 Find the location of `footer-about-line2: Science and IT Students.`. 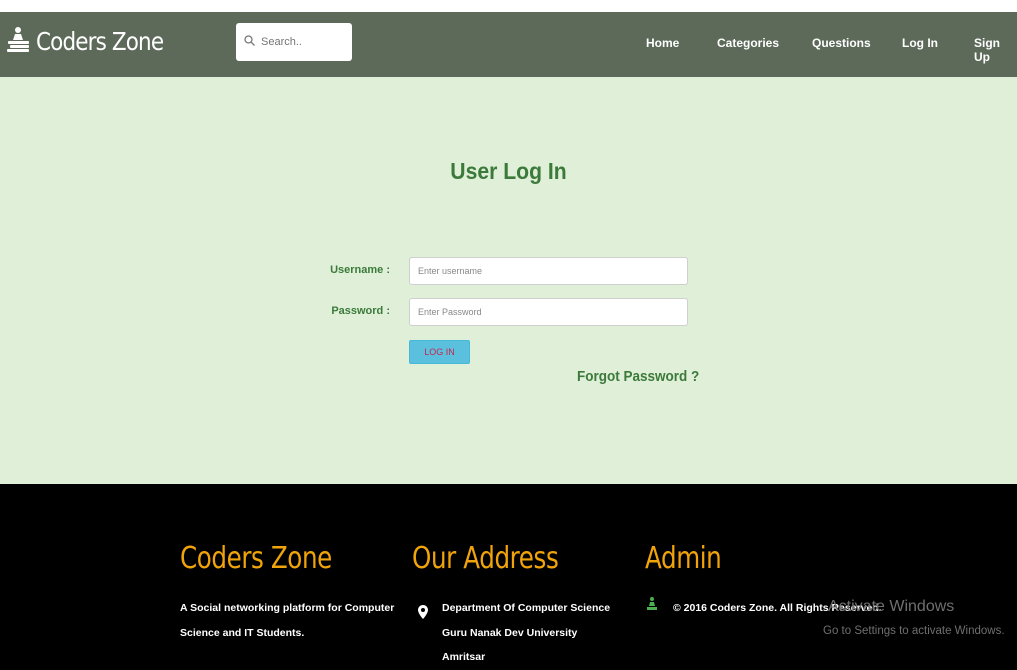

footer-about-line2: Science and IT Students. is located at coordinates (242, 633).